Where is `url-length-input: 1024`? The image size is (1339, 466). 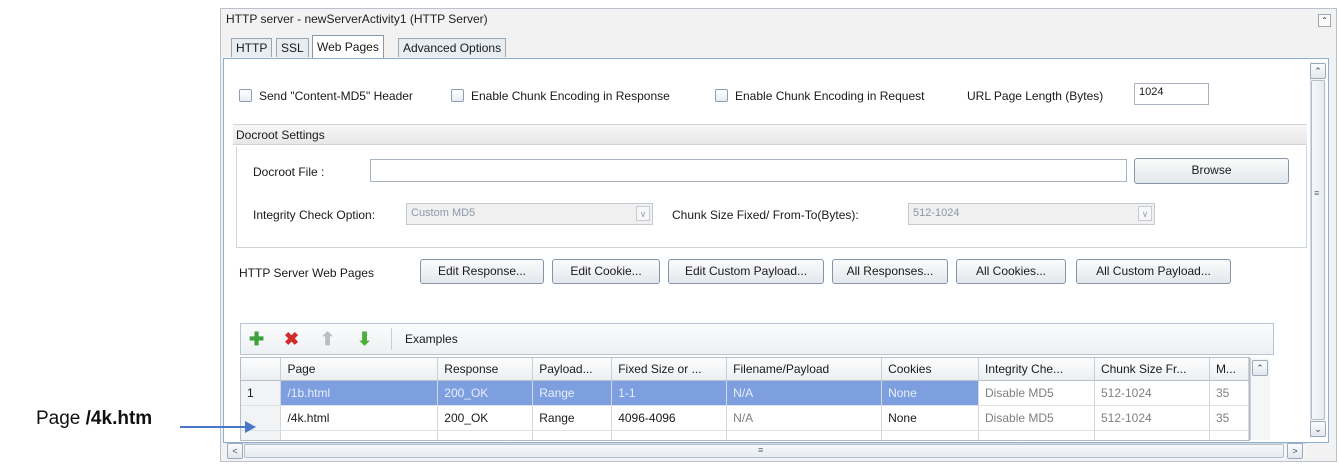
url-length-input: 1024 is located at coordinates (1171, 94).